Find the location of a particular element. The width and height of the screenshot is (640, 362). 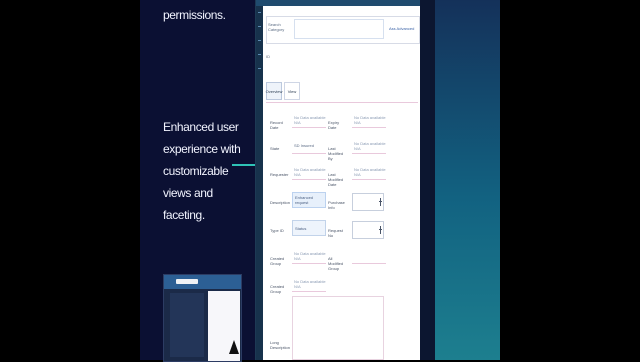

field-label-type: Type ID is located at coordinates (277, 230).